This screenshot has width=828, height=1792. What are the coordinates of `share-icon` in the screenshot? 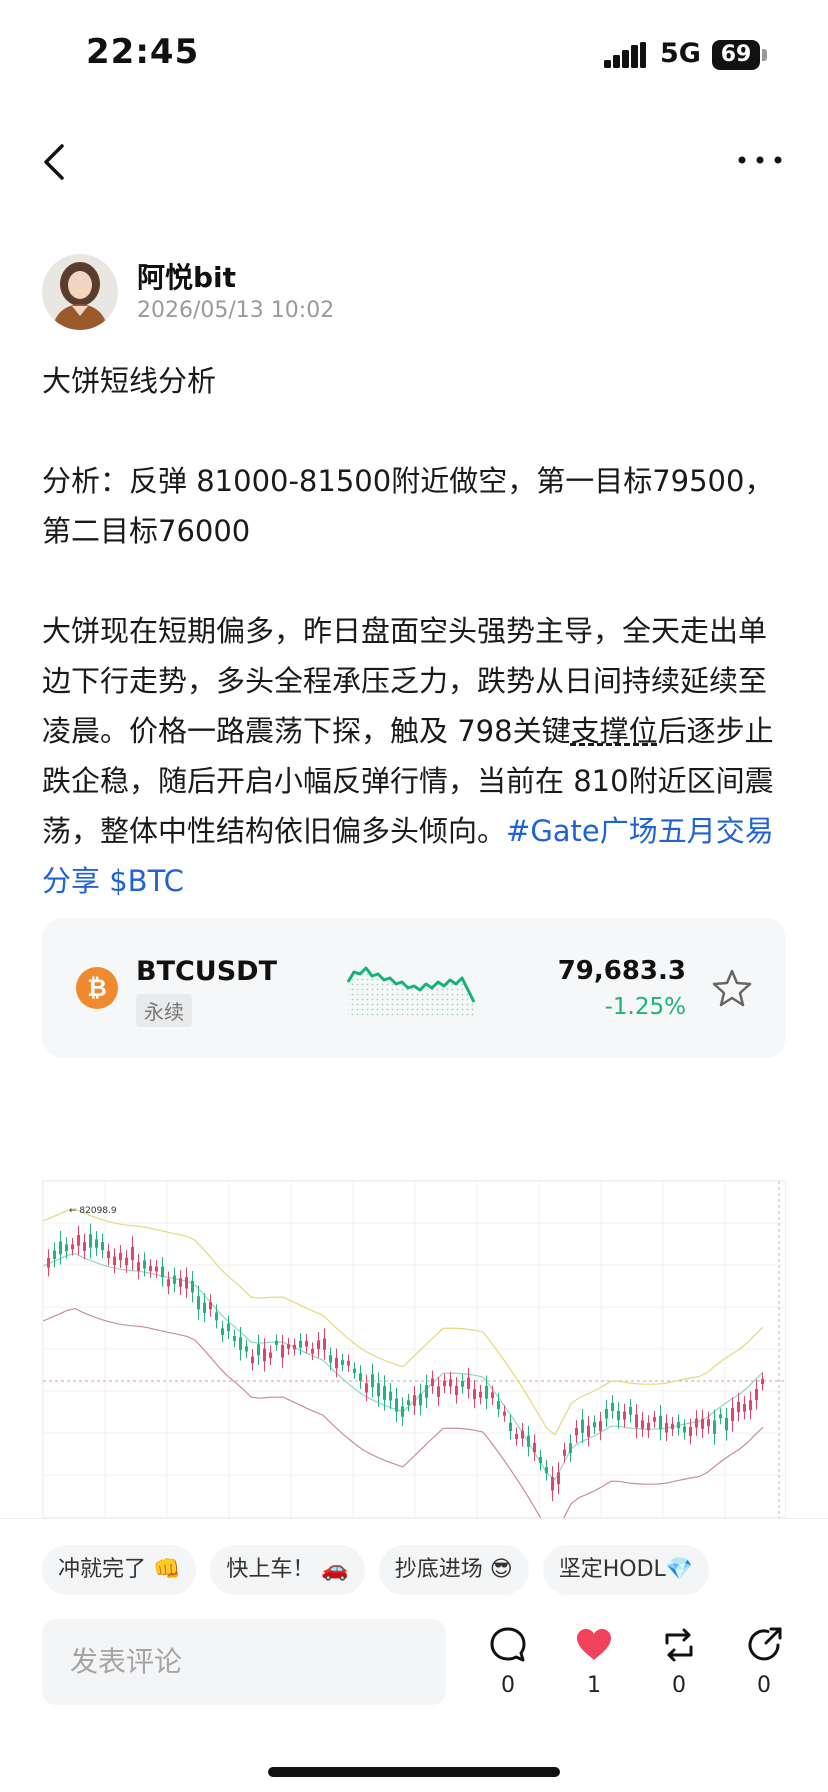 It's located at (765, 1644).